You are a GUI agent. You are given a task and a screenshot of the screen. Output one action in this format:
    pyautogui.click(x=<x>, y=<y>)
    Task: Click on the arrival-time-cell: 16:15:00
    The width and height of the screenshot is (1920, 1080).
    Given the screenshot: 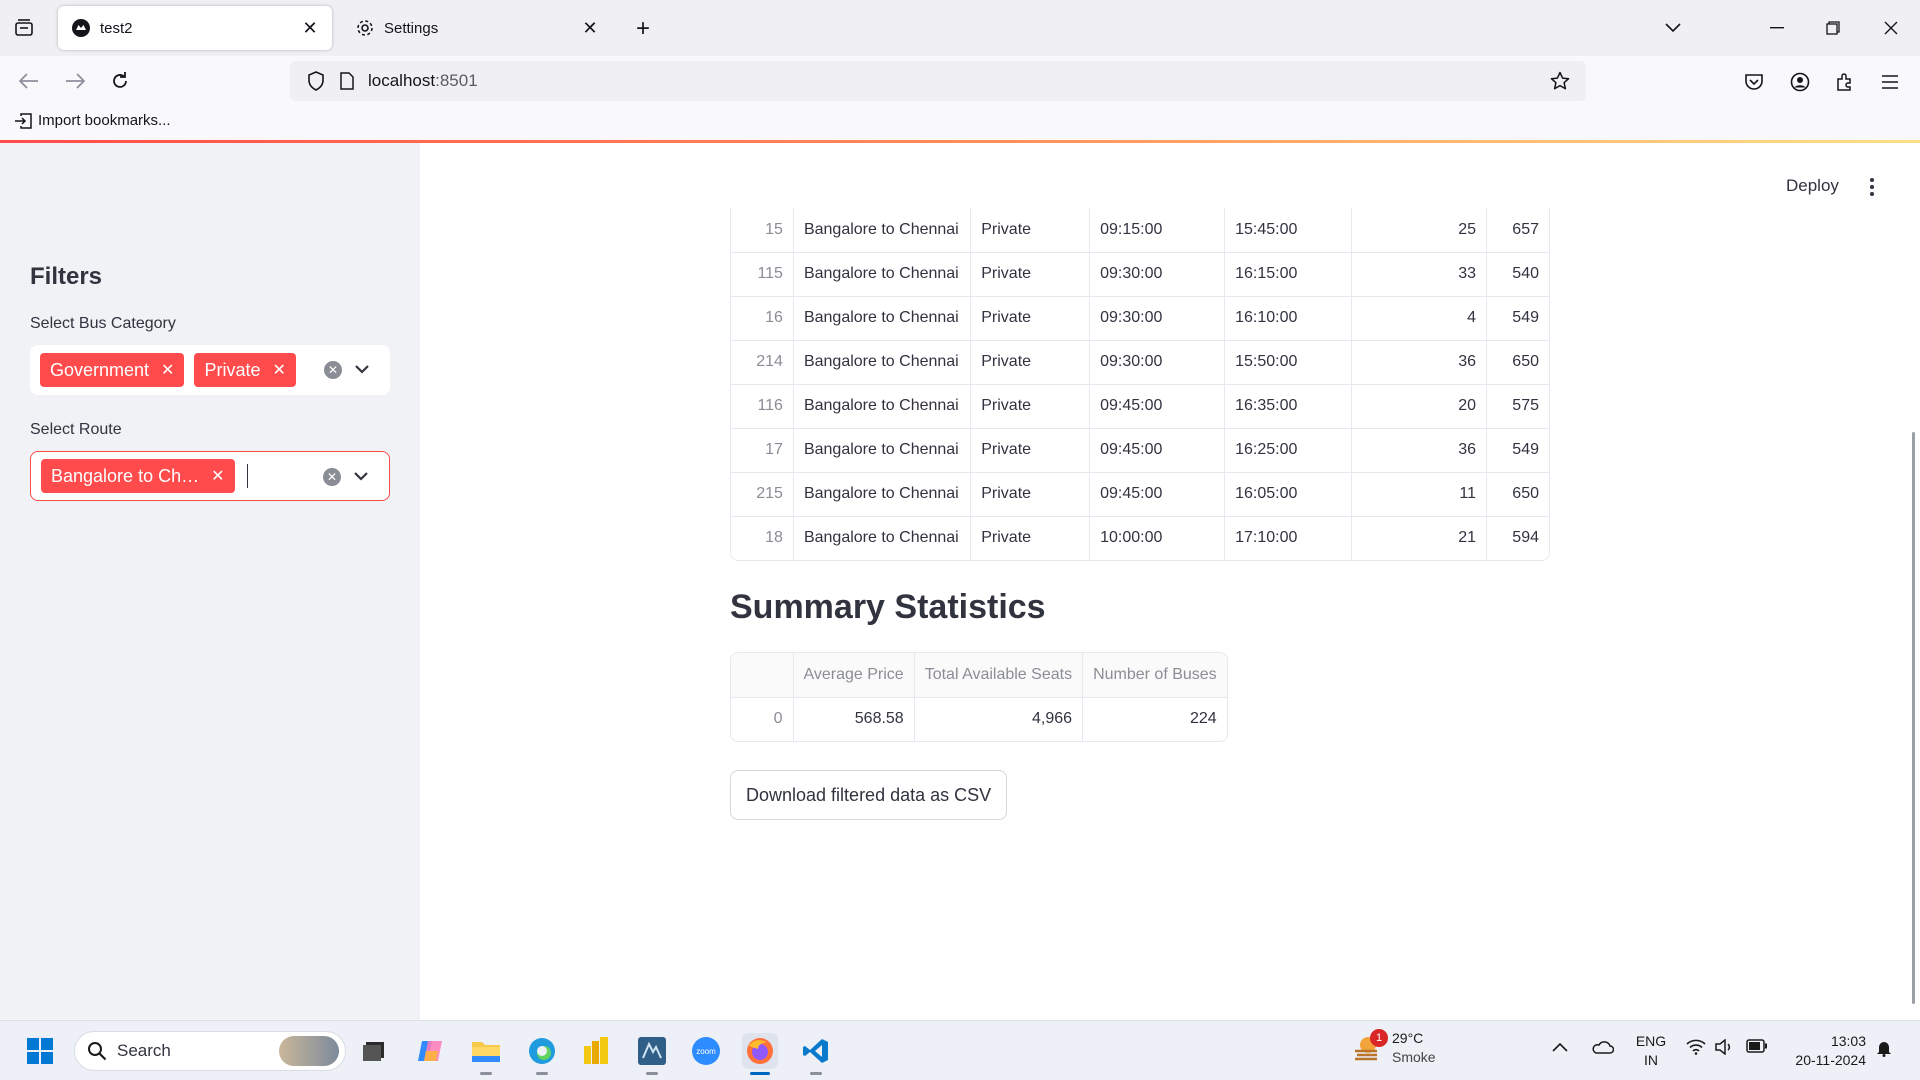 What is the action you would take?
    pyautogui.click(x=1288, y=274)
    